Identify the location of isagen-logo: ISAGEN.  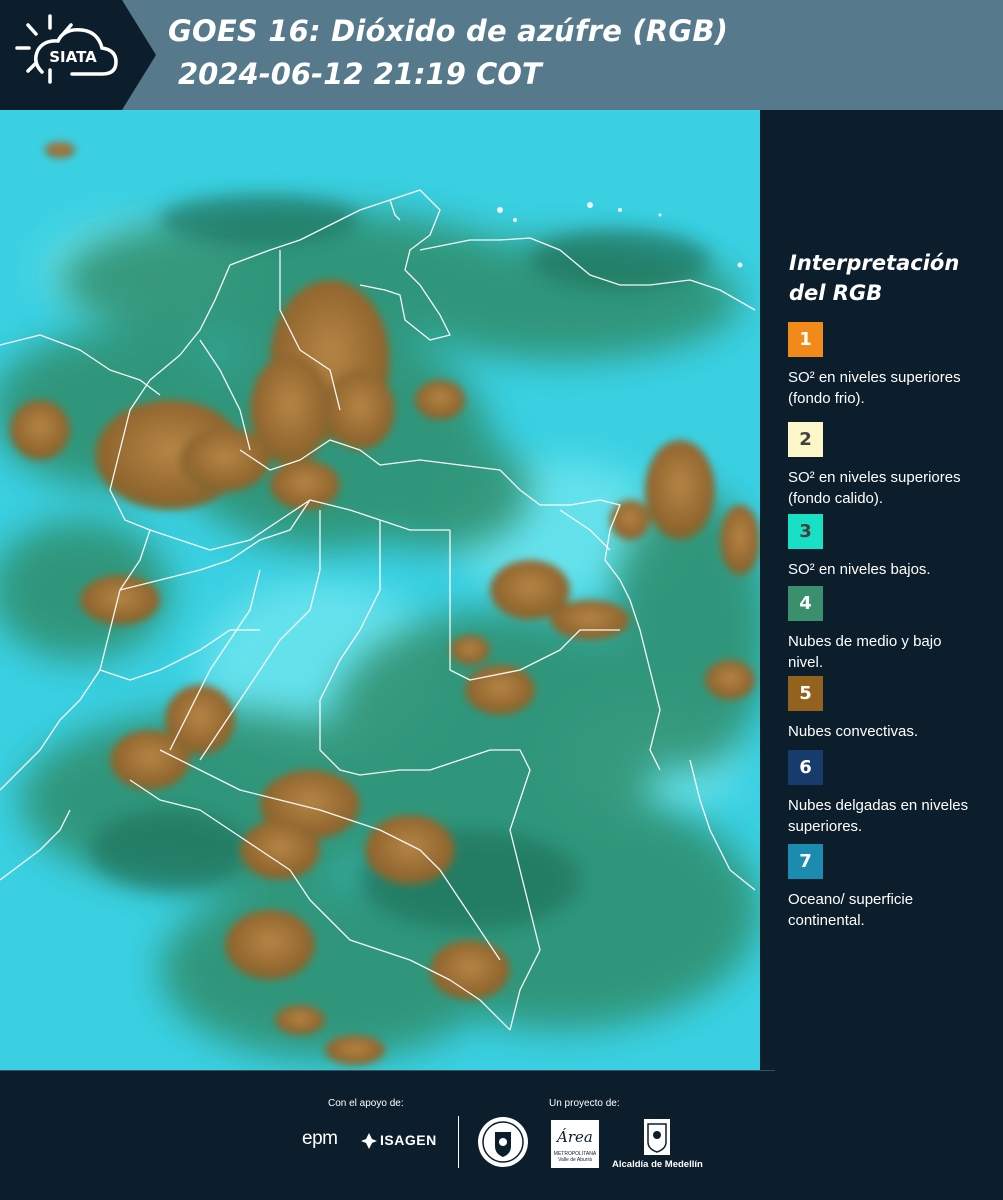
(408, 1140).